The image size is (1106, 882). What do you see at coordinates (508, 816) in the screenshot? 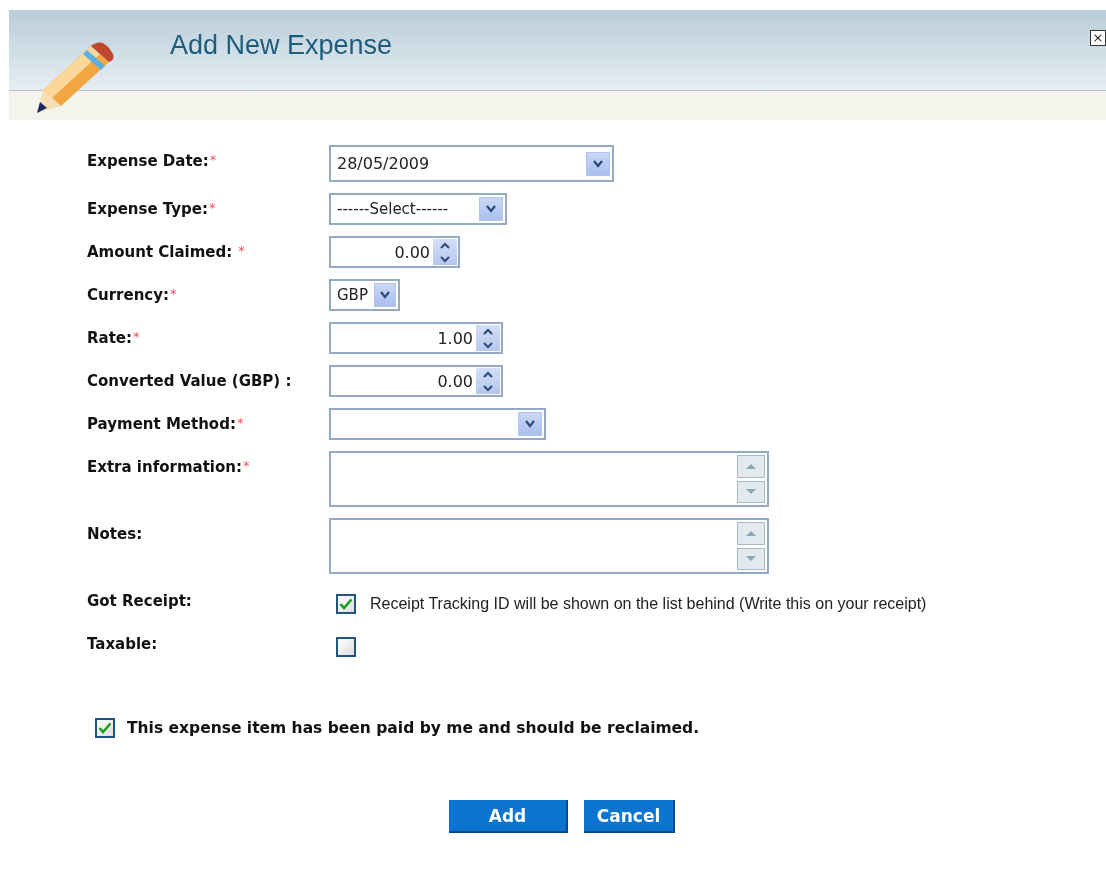
I see `add-button: Add` at bounding box center [508, 816].